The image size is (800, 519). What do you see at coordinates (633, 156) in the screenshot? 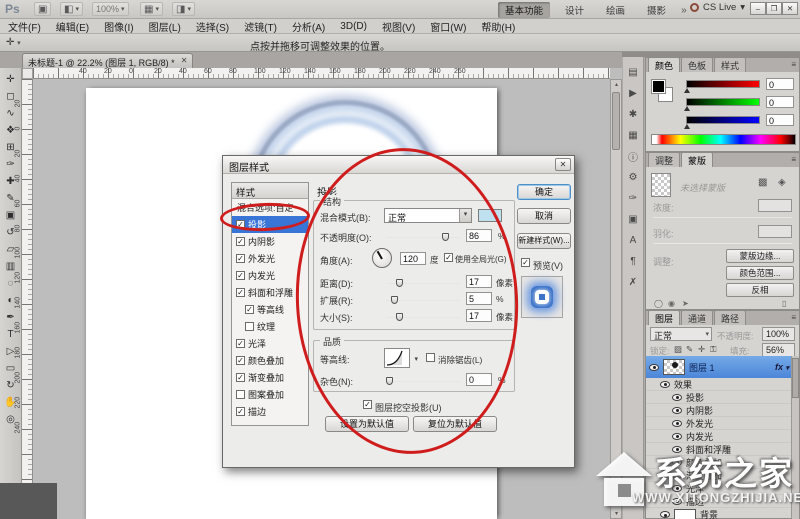
I see `info-icon: ⓘ` at bounding box center [633, 156].